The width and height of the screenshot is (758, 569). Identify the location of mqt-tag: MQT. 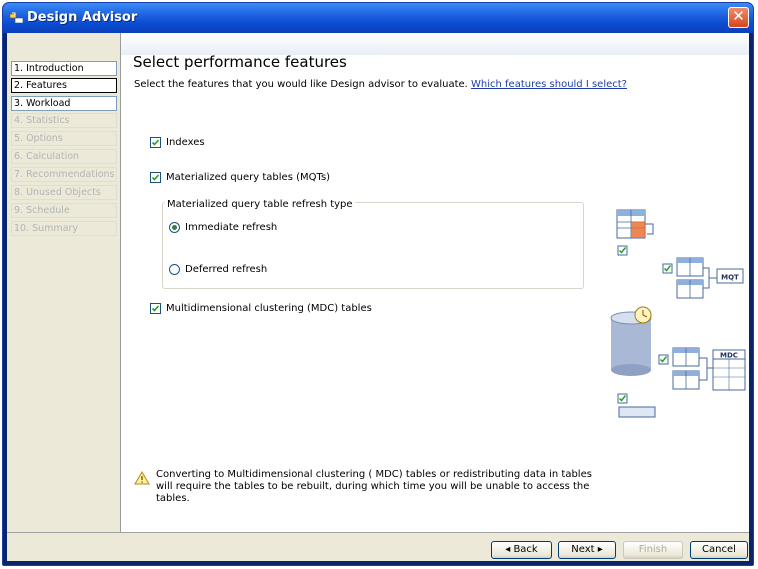
(730, 278).